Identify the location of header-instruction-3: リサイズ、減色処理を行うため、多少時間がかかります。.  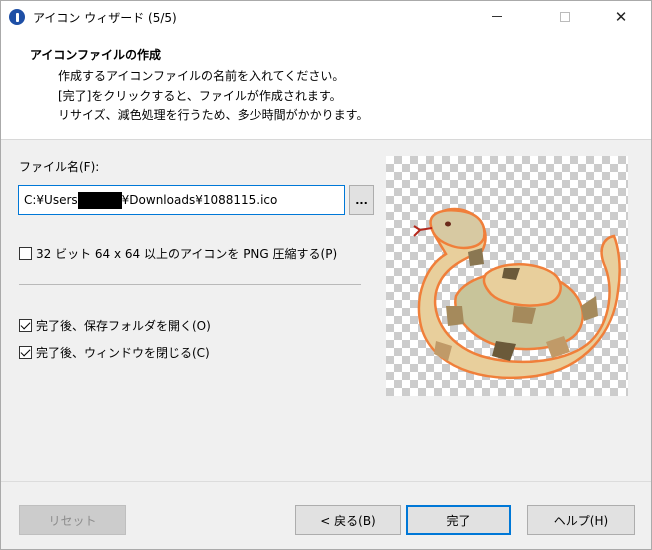
(213, 115).